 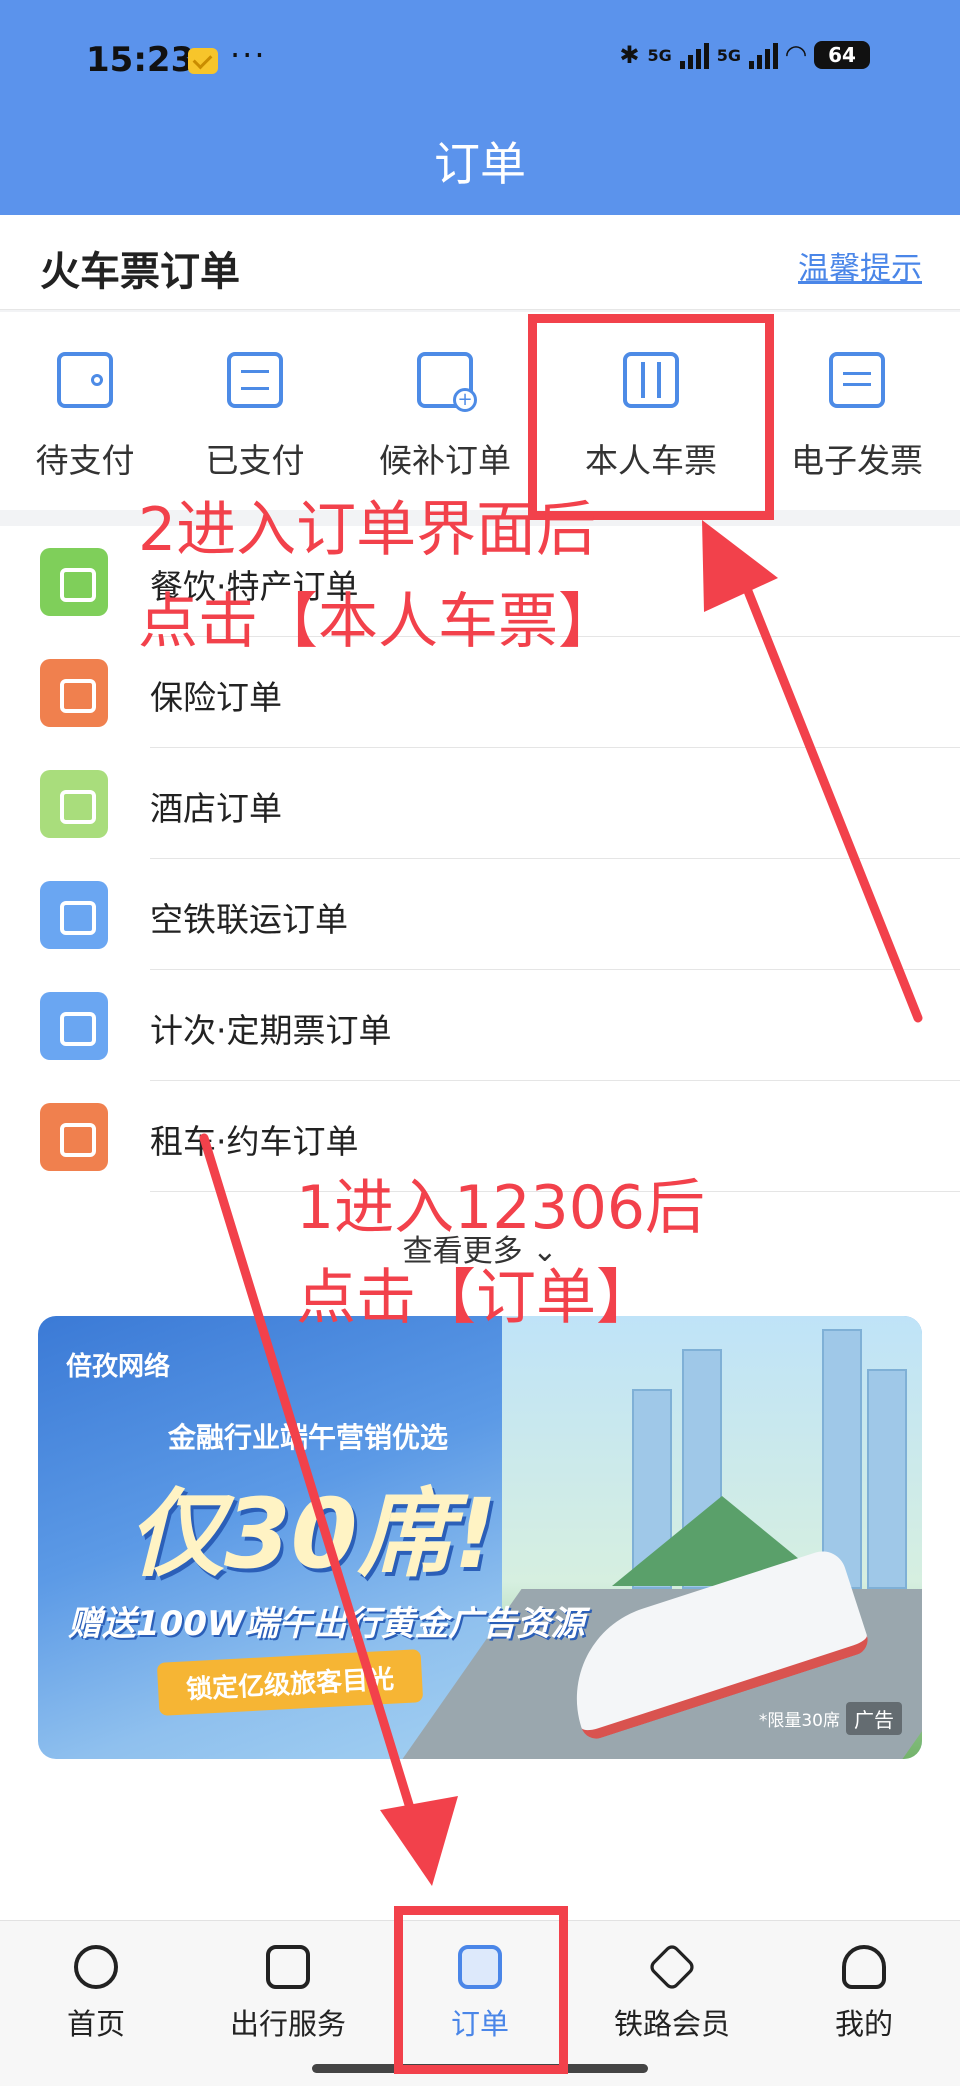 I want to click on arrow-to-orders-nav, so click(x=328, y=1509).